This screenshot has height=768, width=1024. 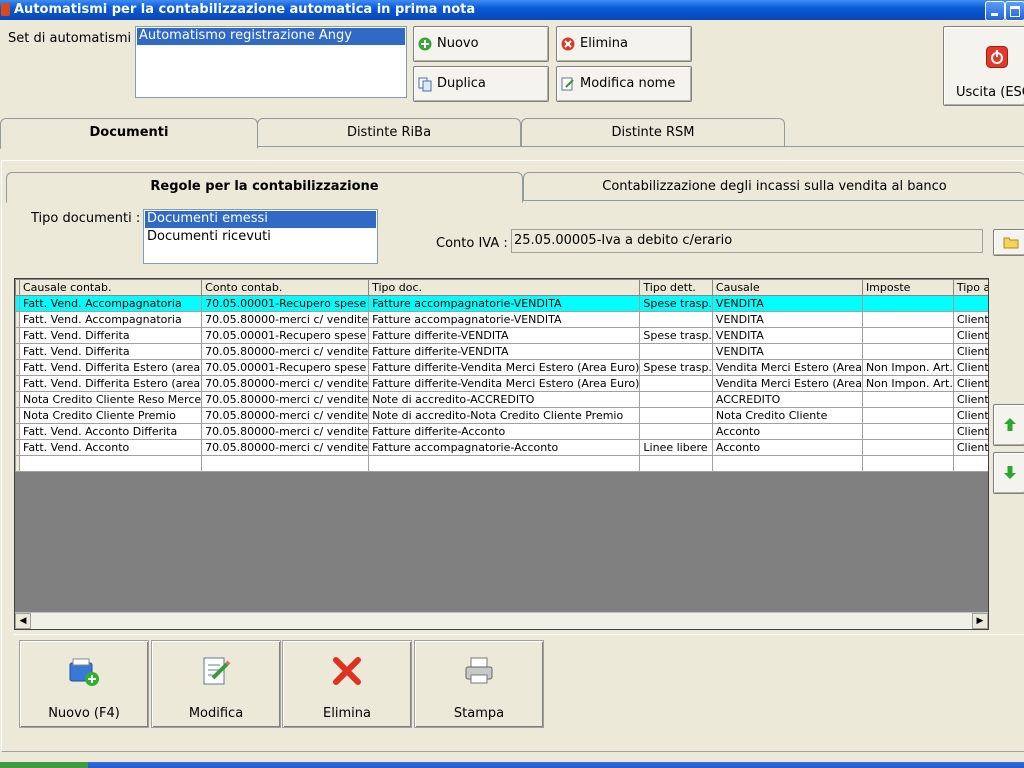 What do you see at coordinates (271, 36) in the screenshot?
I see `set-item: Automatismo registrazione Angy` at bounding box center [271, 36].